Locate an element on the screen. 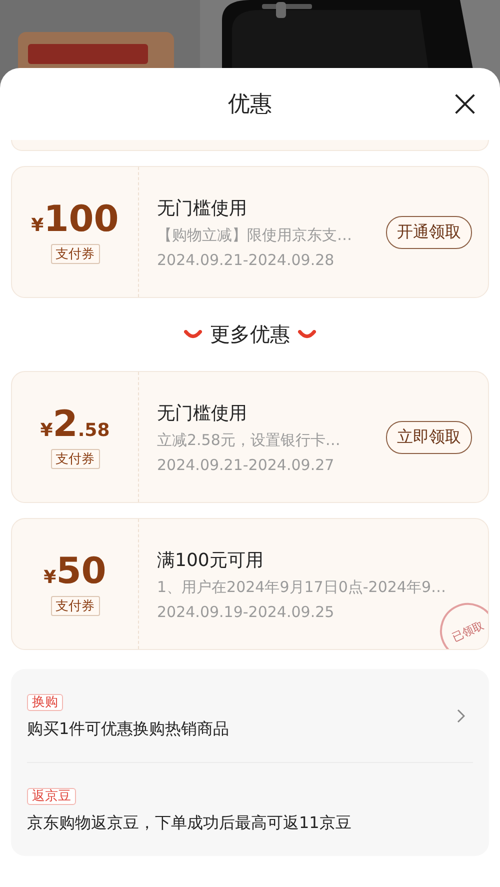 The image size is (500, 887). coupon-amount: 2 is located at coordinates (65, 425).